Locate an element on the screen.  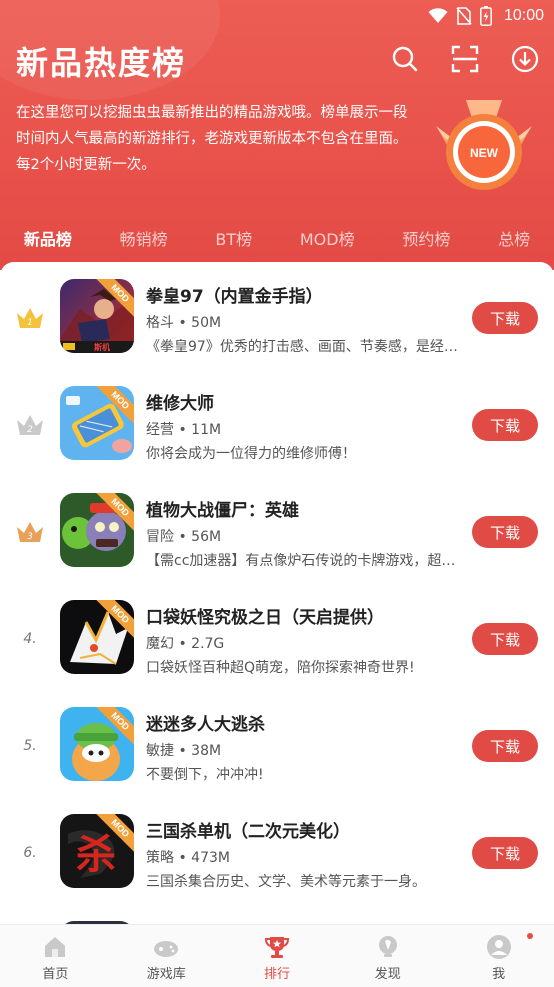
tab-bestseller: 畅销榜 is located at coordinates (144, 238).